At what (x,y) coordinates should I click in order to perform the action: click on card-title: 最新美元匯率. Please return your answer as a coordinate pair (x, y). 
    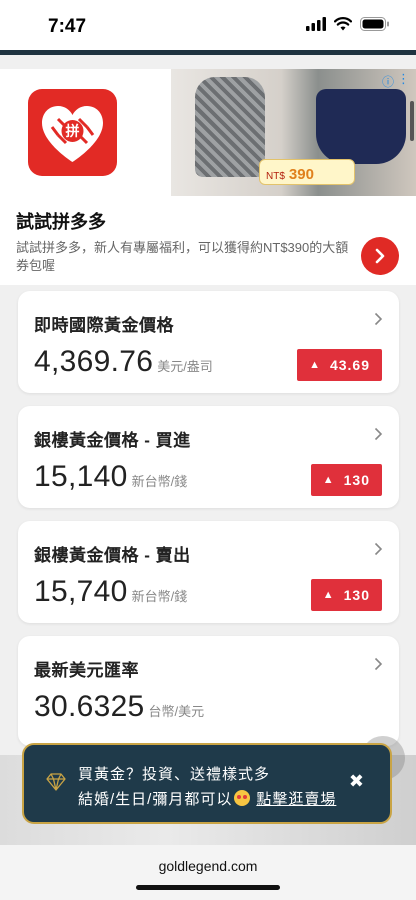
    Looking at the image, I should click on (86, 670).